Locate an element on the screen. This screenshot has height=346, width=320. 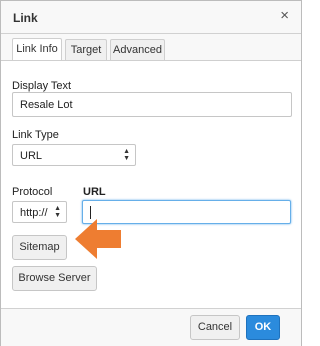
tab-bar: Link Info Target Advanced is located at coordinates (151, 47).